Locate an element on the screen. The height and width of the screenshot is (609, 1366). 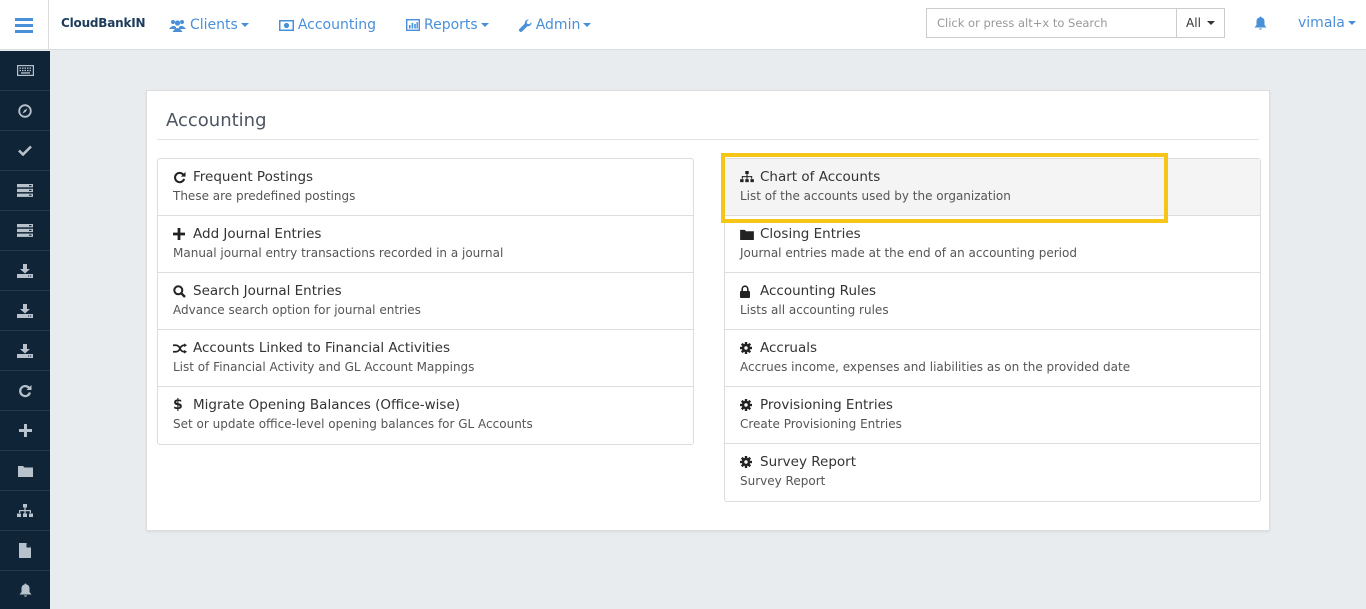
search-scope-value: All is located at coordinates (1193, 23).